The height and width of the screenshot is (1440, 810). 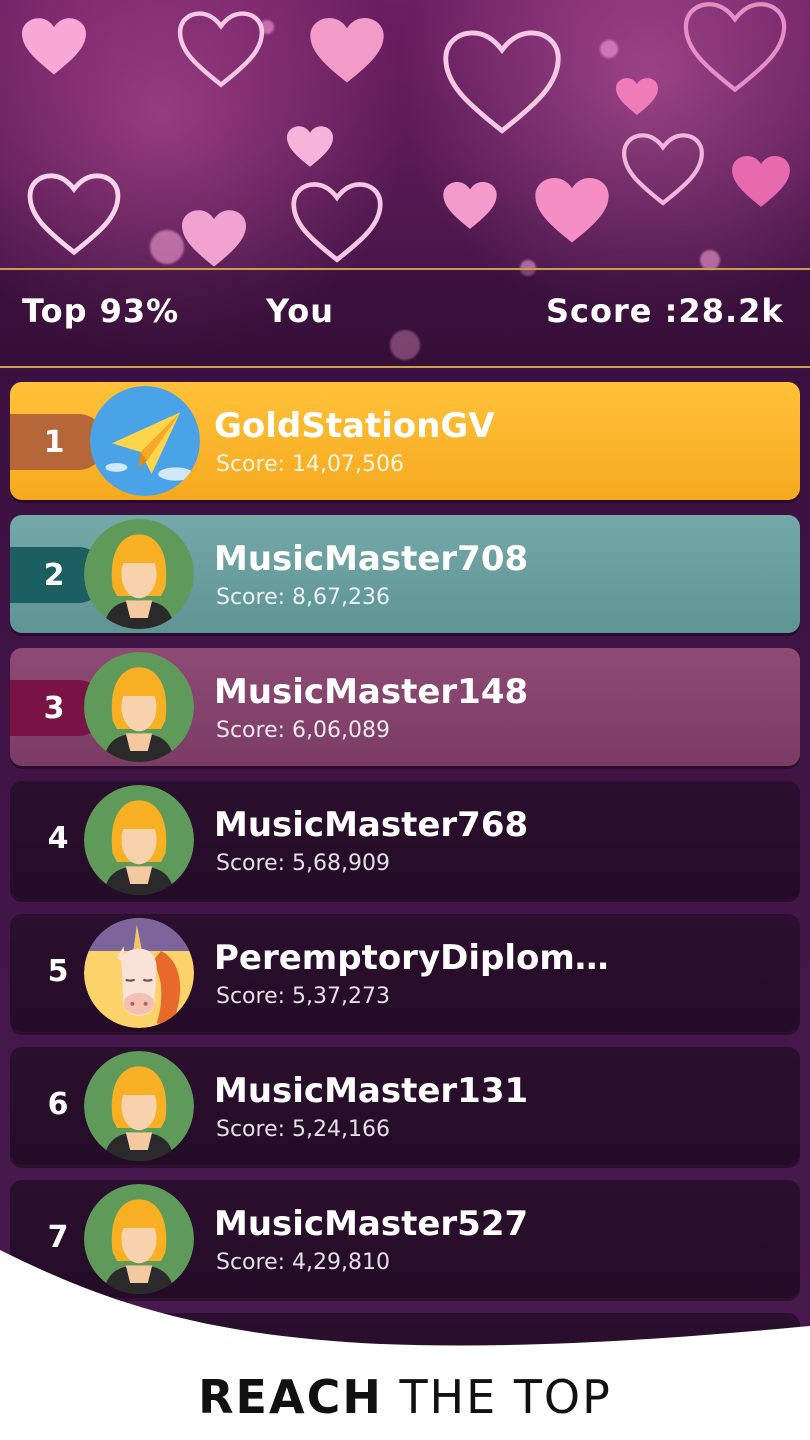 I want to click on leaderboard-row-6: 6 MusicMaster131 Score: 5,24,166, so click(x=405, y=1106).